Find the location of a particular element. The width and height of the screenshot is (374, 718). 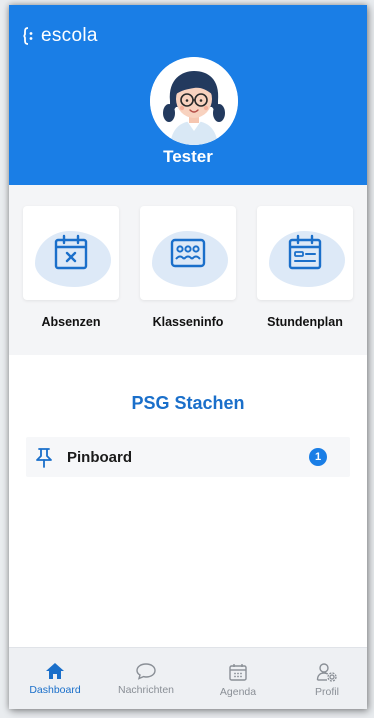

escola-logo-icon is located at coordinates (28, 36).